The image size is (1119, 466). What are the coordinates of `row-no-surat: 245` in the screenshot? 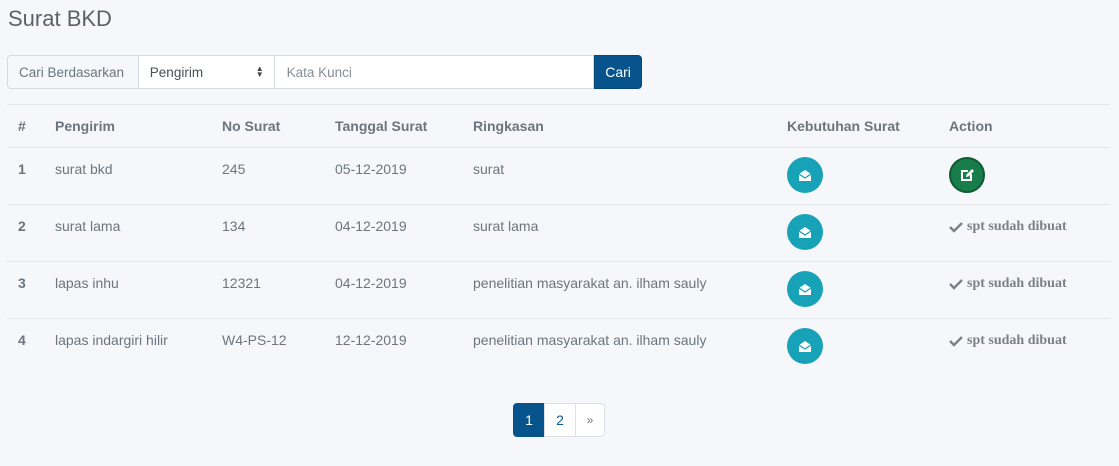 It's located at (234, 169).